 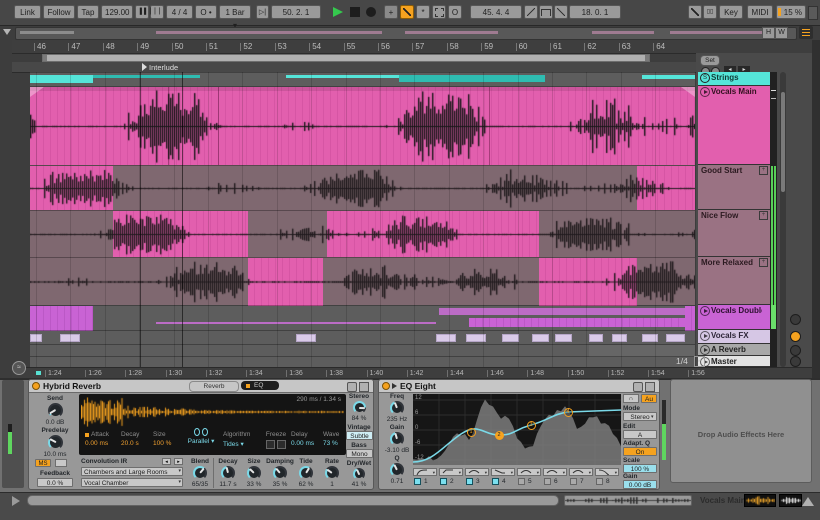 What do you see at coordinates (19, 368) in the screenshot?
I see `back-to-arrangement-icon: ≈` at bounding box center [19, 368].